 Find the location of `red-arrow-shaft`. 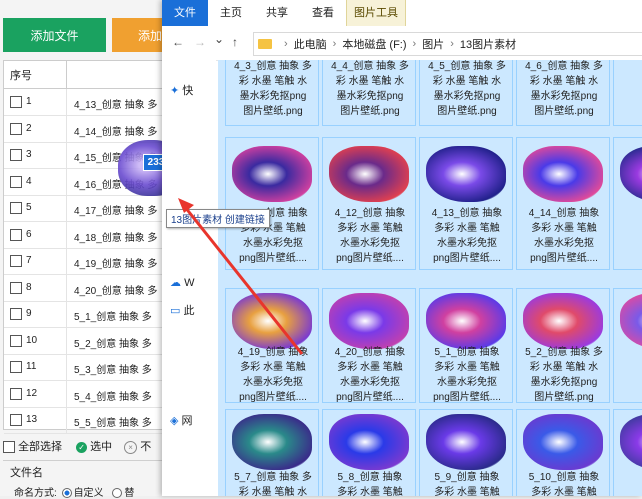

red-arrow-shaft is located at coordinates (243, 280).